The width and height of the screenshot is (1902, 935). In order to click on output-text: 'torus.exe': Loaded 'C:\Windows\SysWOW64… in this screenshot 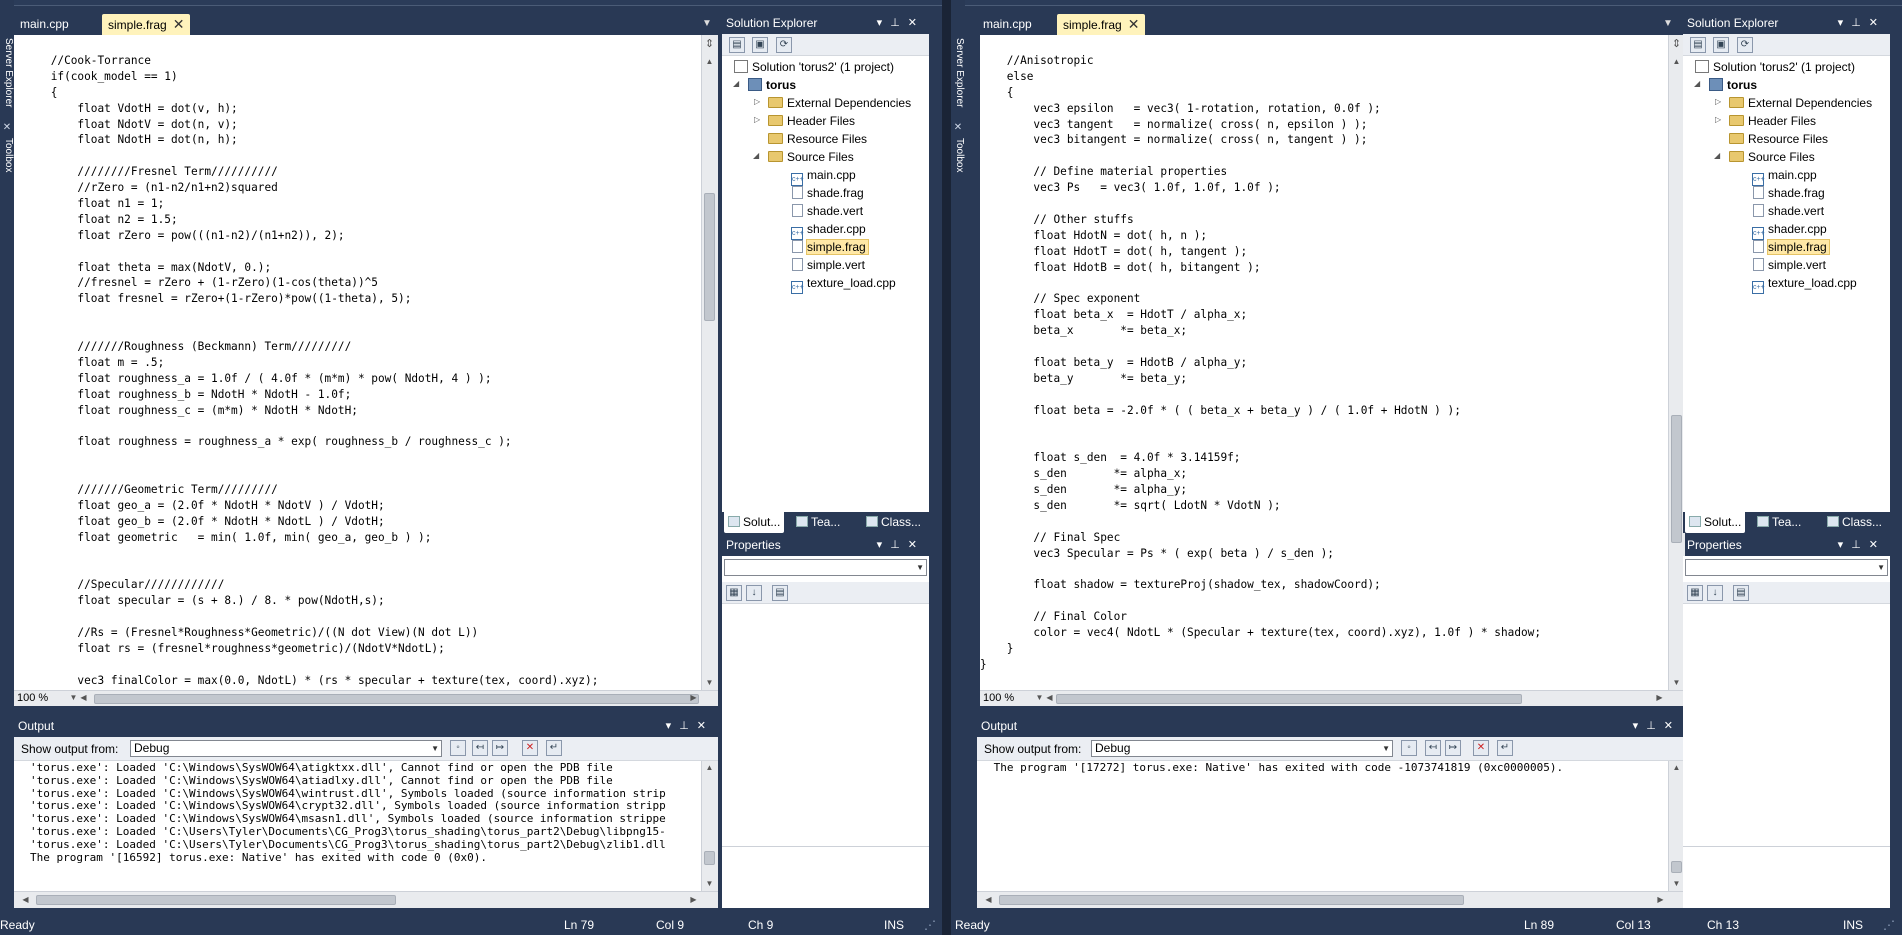, I will do `click(364, 824)`.